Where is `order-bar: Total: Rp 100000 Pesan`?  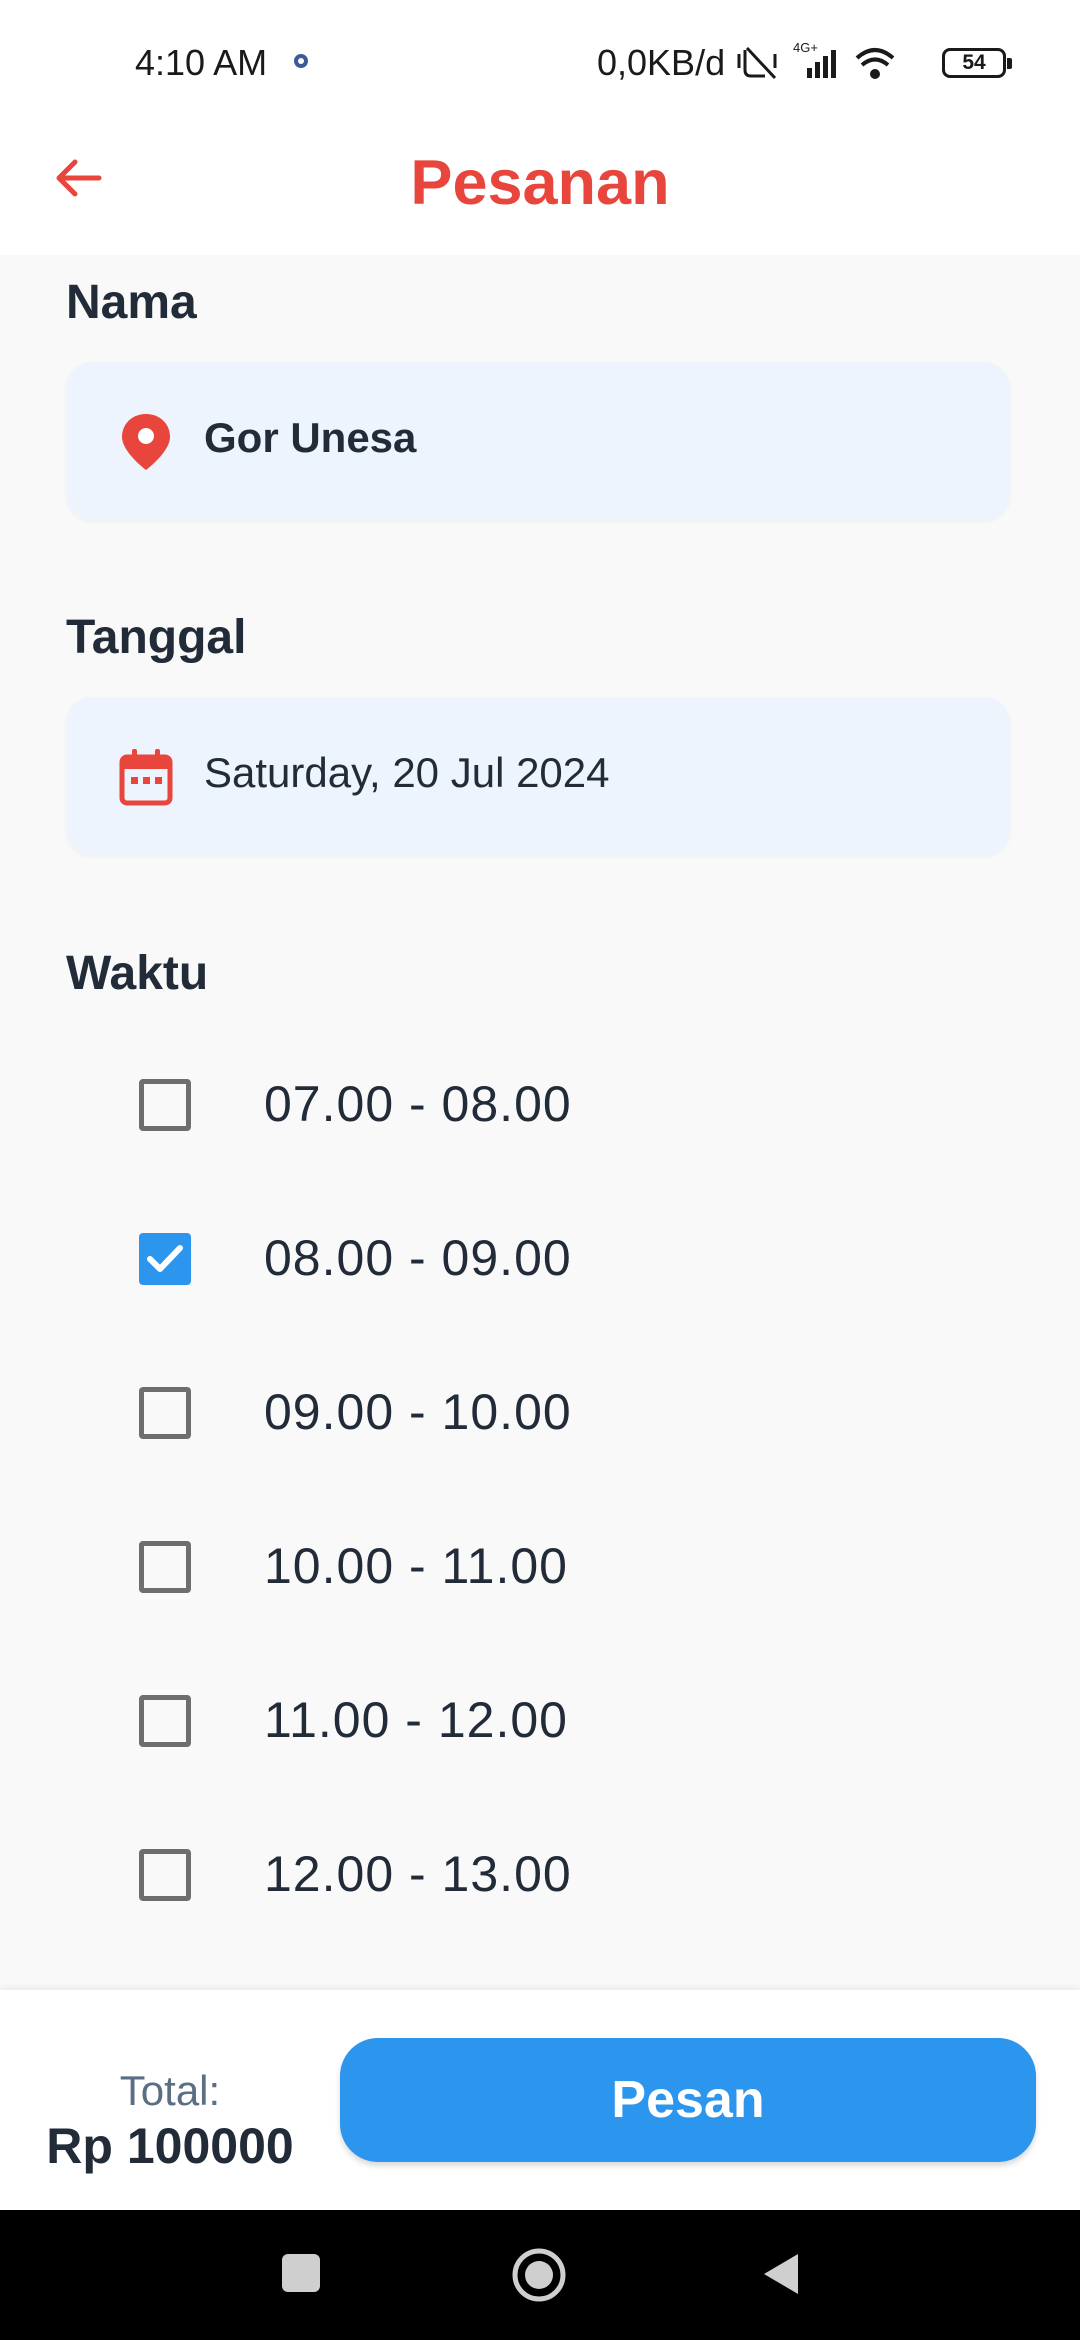 order-bar: Total: Rp 100000 Pesan is located at coordinates (540, 2100).